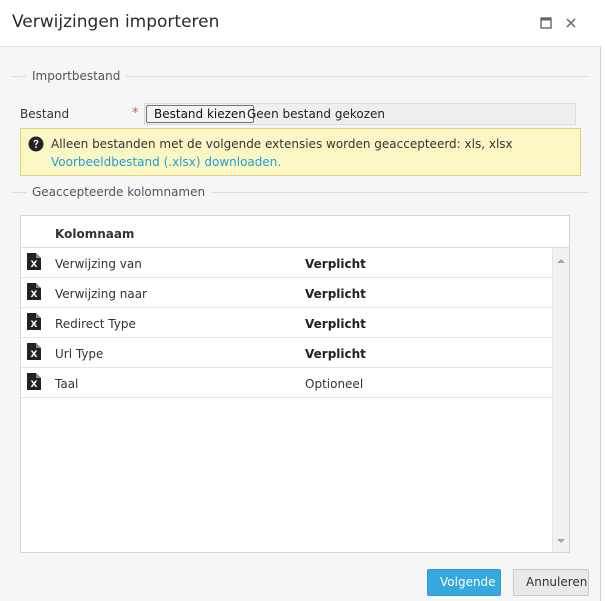 This screenshot has height=601, width=605. I want to click on column-name: Verwijzing naar, so click(101, 294).